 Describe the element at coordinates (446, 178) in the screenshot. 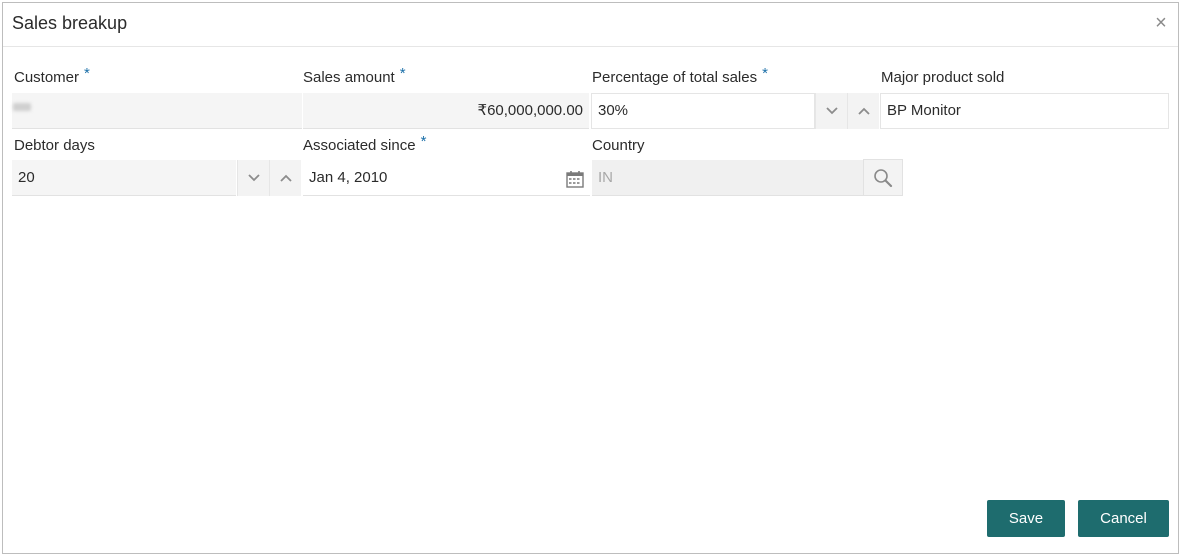

I see `associated-since-field: Jan 4, 2010` at that location.